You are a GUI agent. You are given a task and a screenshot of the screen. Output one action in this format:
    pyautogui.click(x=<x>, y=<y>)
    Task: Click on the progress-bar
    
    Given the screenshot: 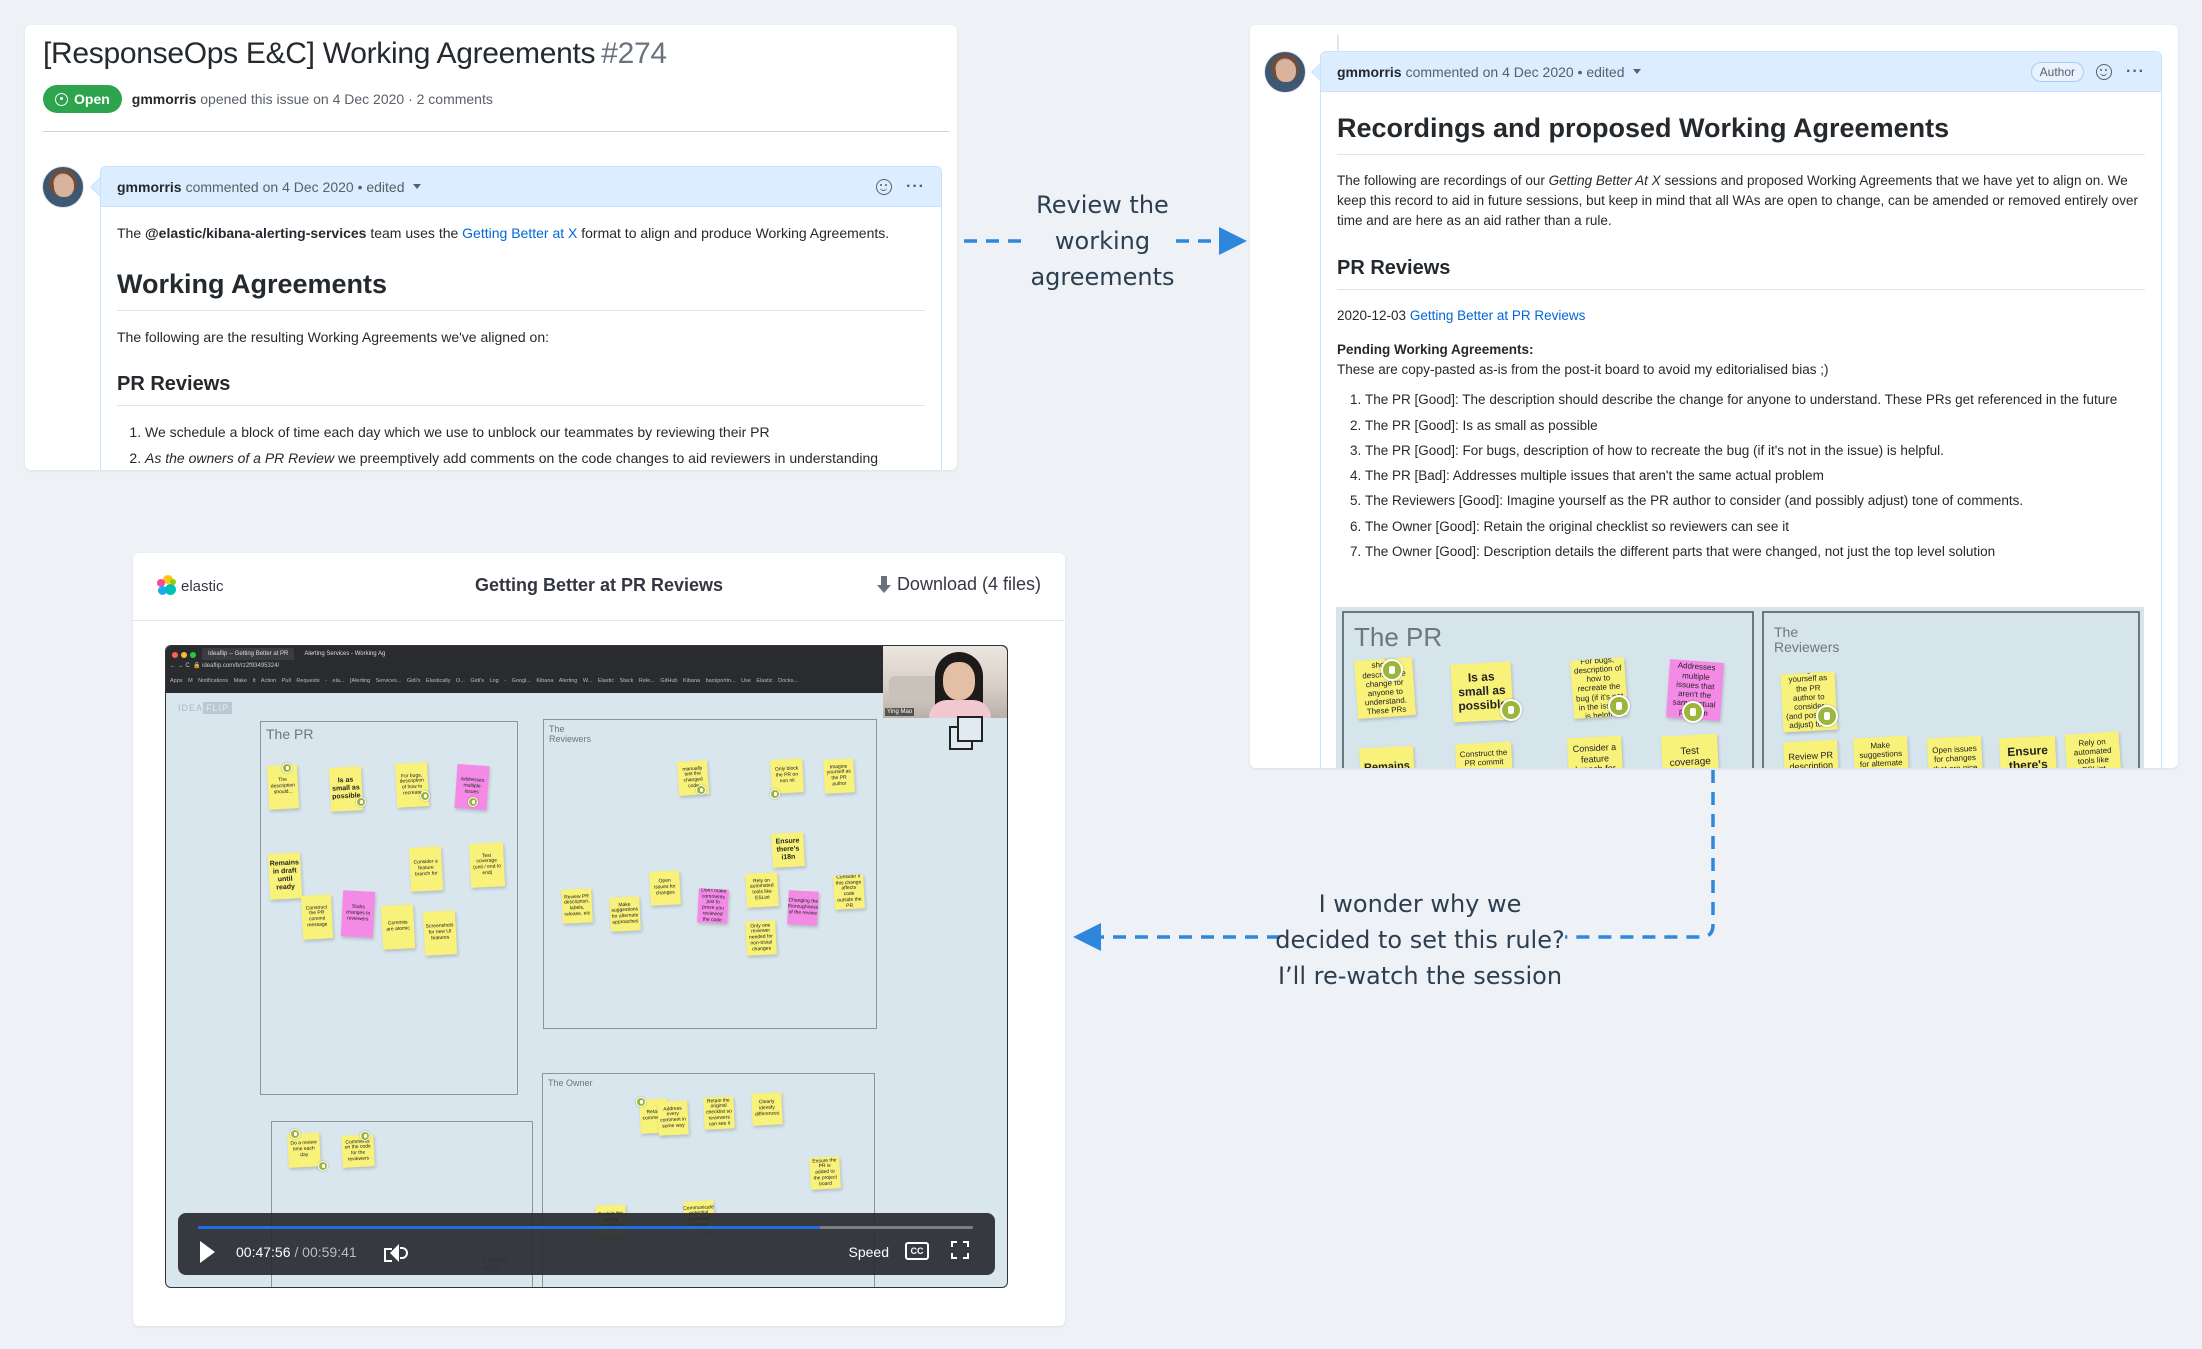 What is the action you would take?
    pyautogui.click(x=585, y=1227)
    